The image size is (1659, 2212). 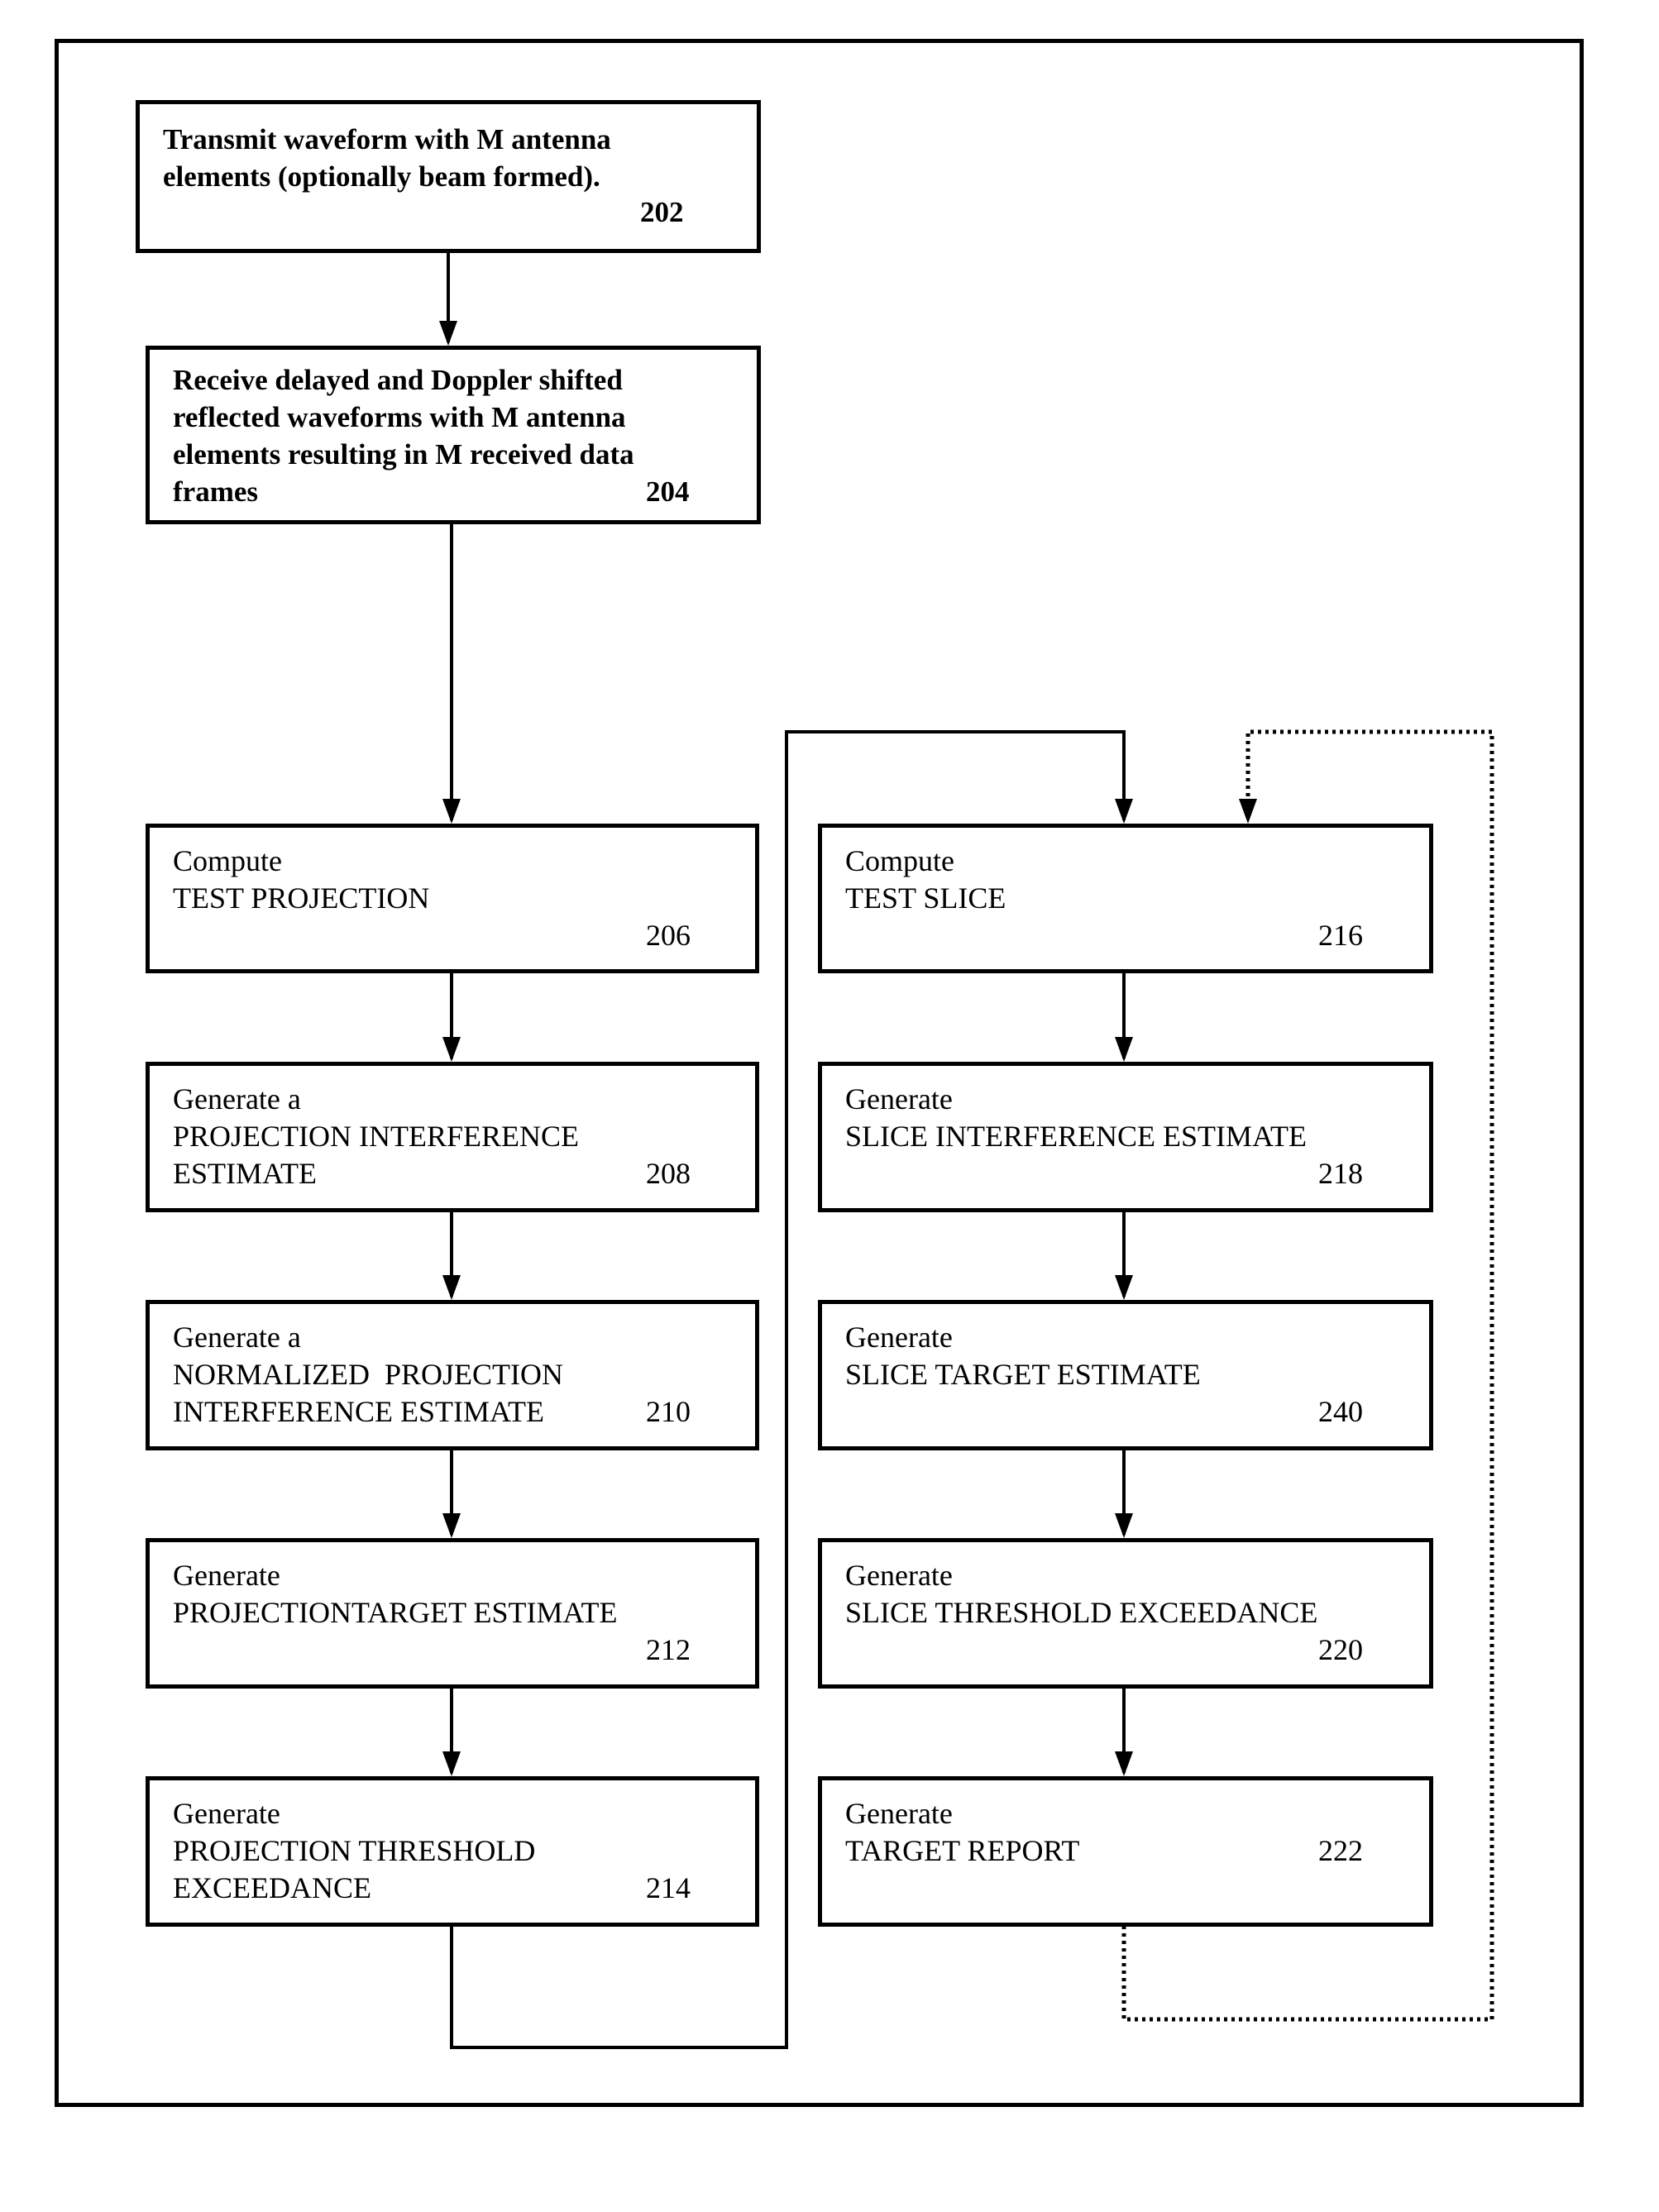 I want to click on step-text-line: elements (optionally beam formed)., so click(x=381, y=177).